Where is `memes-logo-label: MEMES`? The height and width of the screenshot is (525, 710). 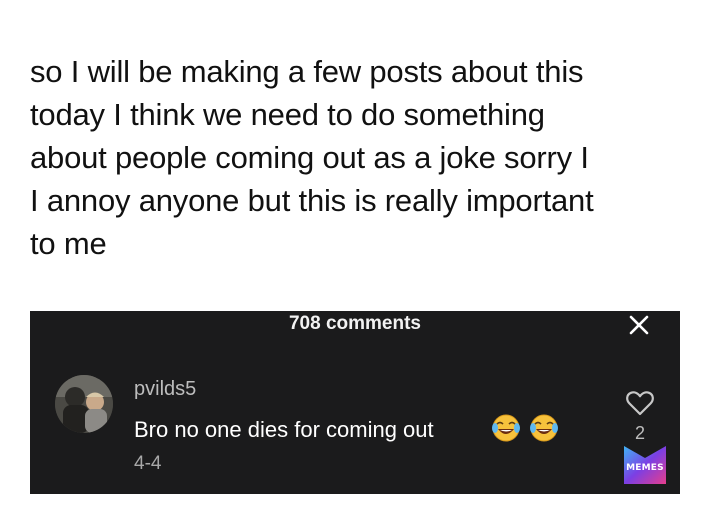 memes-logo-label: MEMES is located at coordinates (645, 468).